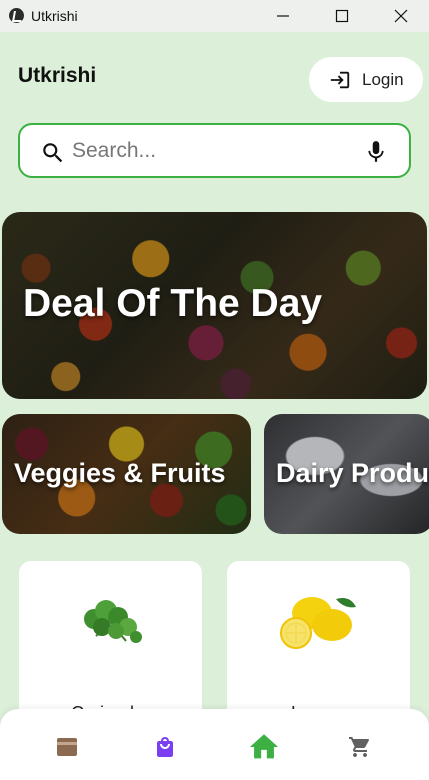  What do you see at coordinates (214, 16) in the screenshot?
I see `window-titlebar: Utkrishi` at bounding box center [214, 16].